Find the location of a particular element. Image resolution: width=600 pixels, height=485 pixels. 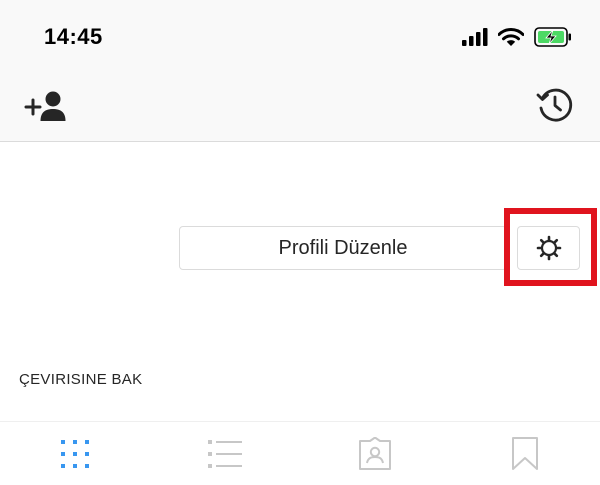

battery-charging-icon is located at coordinates (552, 37).